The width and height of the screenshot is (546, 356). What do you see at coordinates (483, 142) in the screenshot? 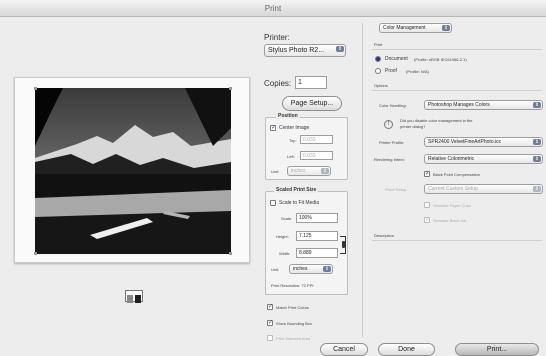
I see `printer-profile-select: SPR2400 VelvetFineArtPhoto.icc ⇕` at bounding box center [483, 142].